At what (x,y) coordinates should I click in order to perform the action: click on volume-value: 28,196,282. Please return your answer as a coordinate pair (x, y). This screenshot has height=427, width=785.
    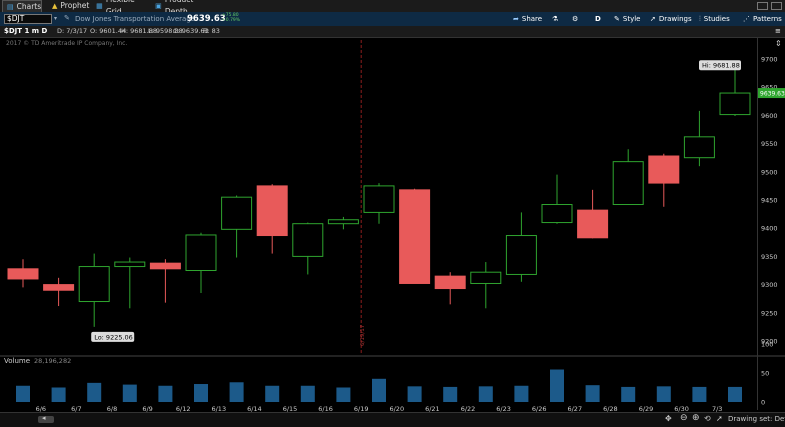
    Looking at the image, I should click on (53, 361).